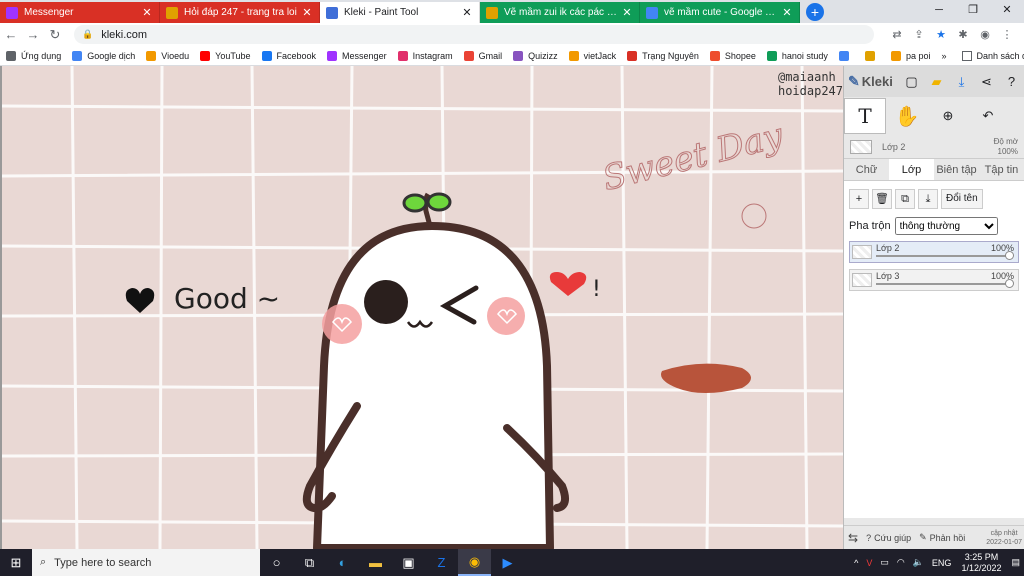  What do you see at coordinates (967, 55) in the screenshot?
I see `reading-list-icon` at bounding box center [967, 55].